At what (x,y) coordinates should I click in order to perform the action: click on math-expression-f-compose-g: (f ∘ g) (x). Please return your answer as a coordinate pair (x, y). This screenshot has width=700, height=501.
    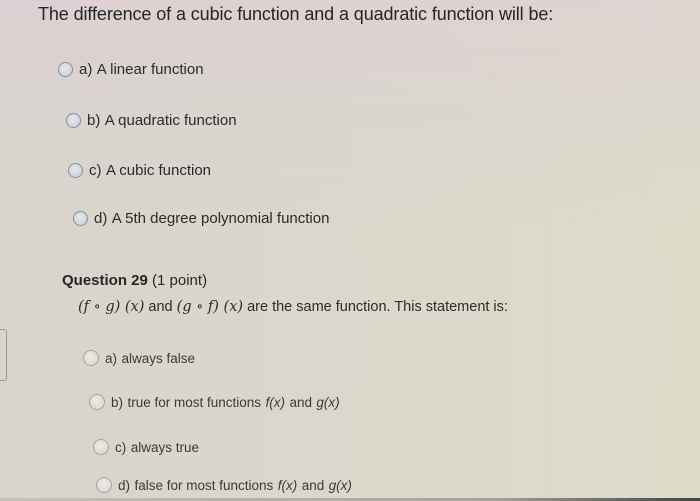
    Looking at the image, I should click on (111, 307).